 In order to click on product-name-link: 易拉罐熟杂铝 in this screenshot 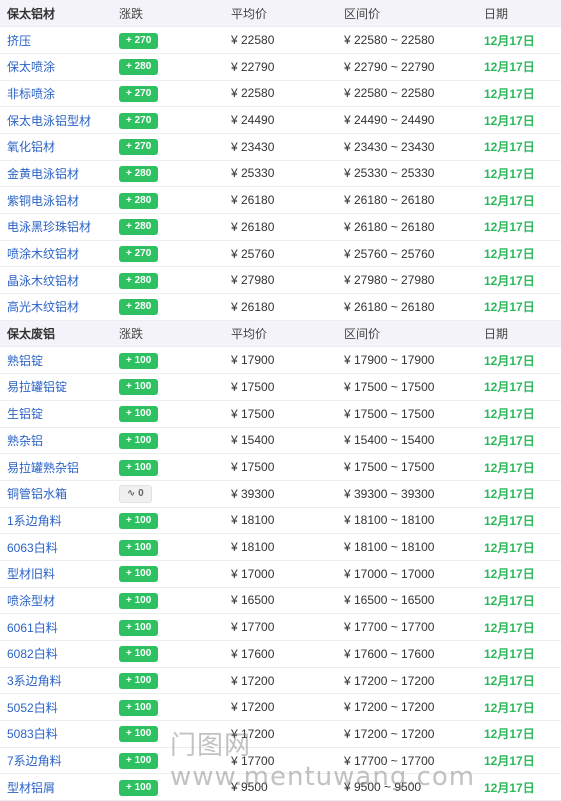, I will do `click(56, 467)`.